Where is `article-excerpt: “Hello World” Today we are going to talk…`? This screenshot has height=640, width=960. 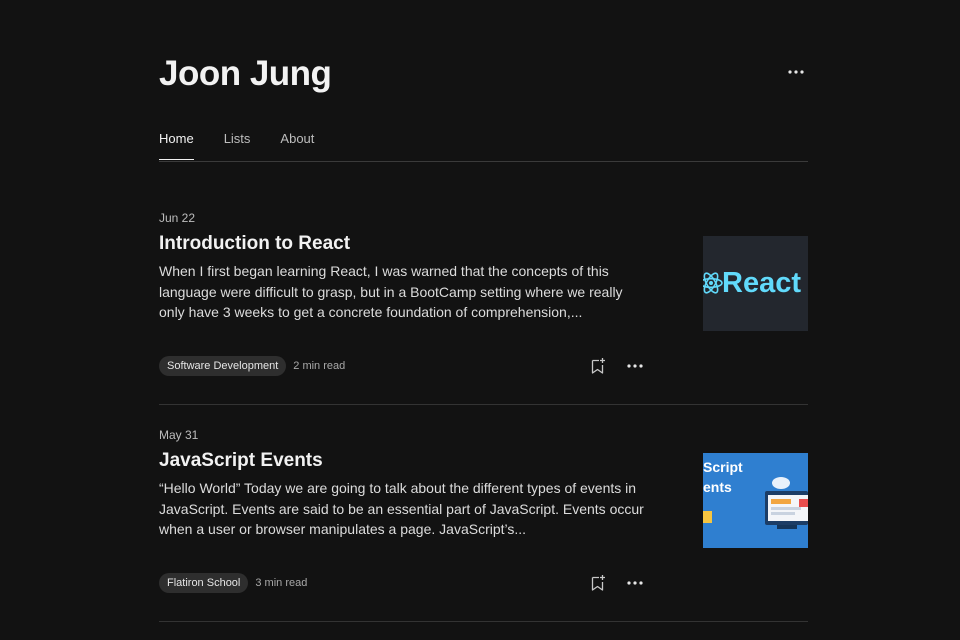
article-excerpt: “Hello World” Today we are going to talk… is located at coordinates (404, 509).